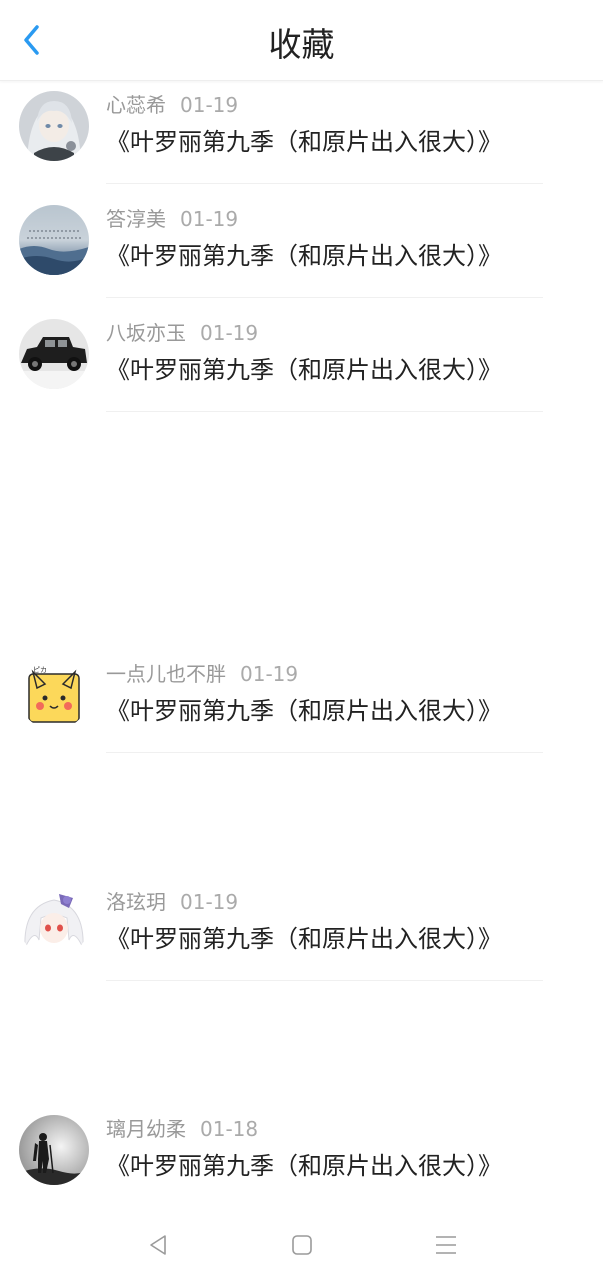 This screenshot has width=603, height=1280. I want to click on page-title: 收藏, so click(301, 44).